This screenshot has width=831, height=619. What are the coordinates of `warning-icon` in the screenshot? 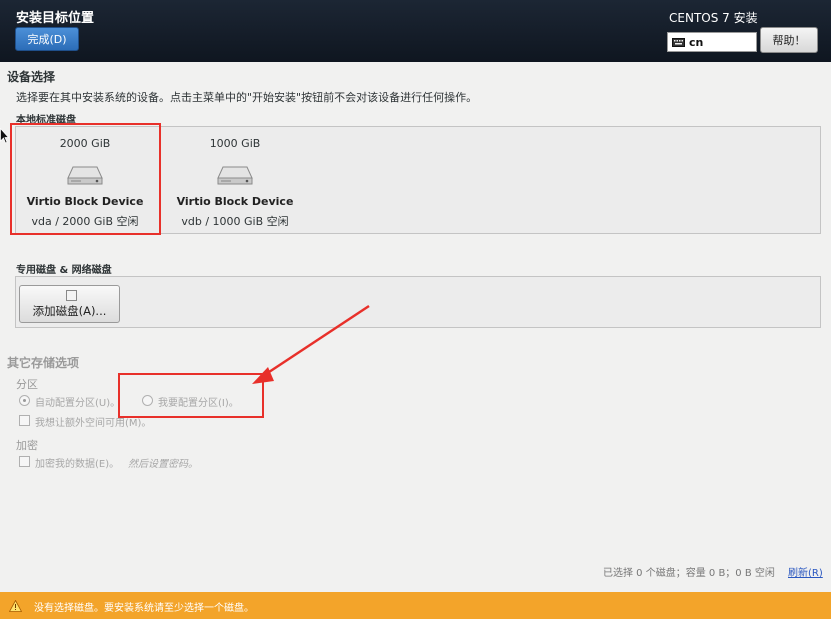 It's located at (15, 606).